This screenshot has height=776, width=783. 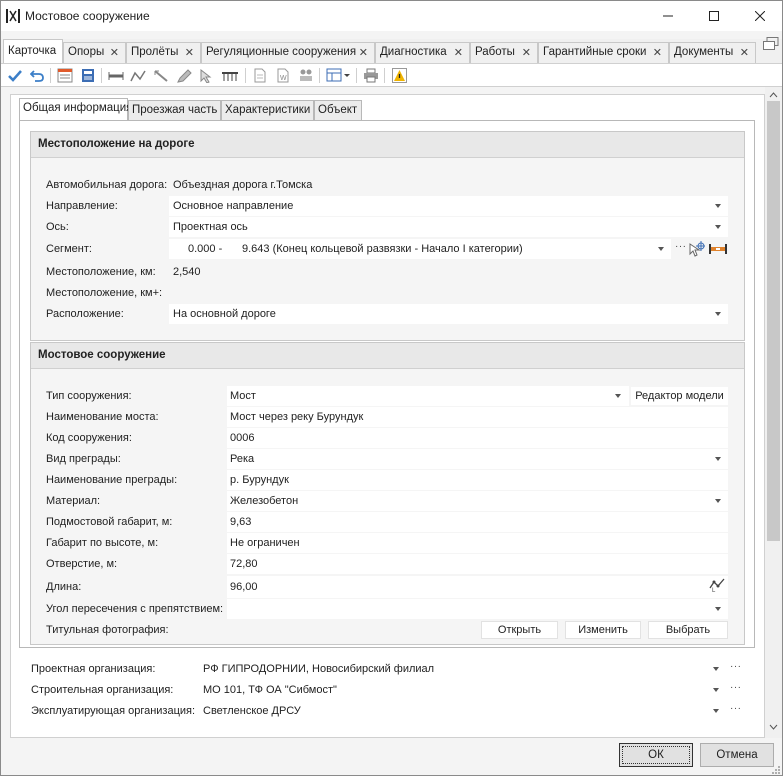 I want to click on axis-value: Проектная ось, so click(x=210, y=227).